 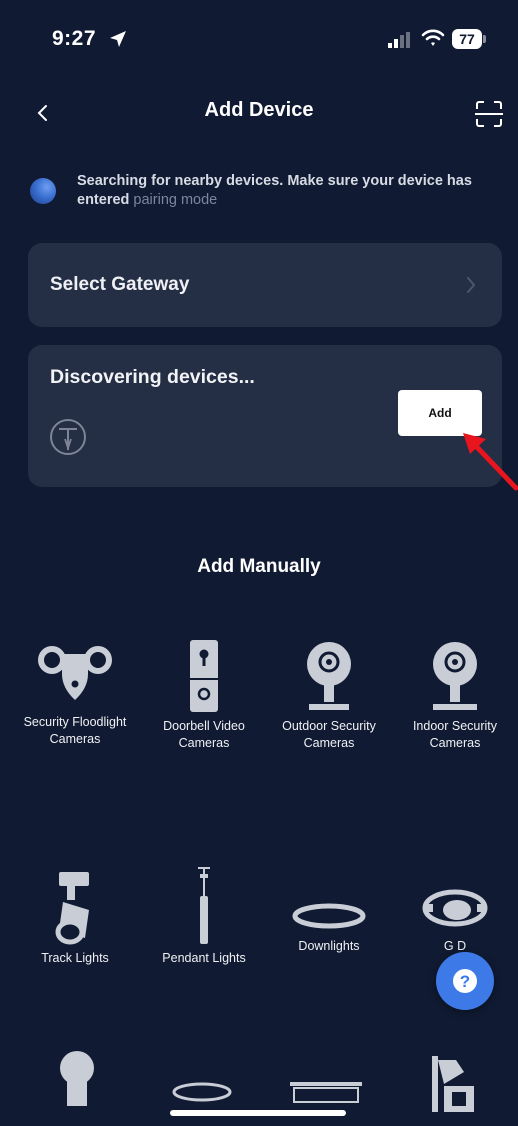 I want to click on location-arrow-icon, so click(x=118, y=41).